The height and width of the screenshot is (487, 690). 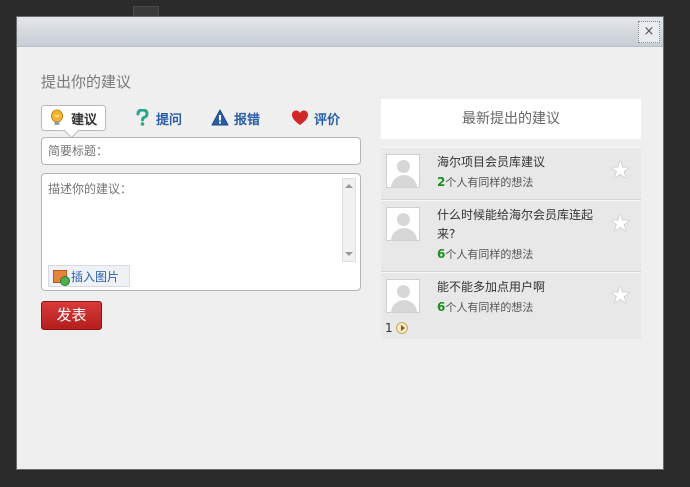 What do you see at coordinates (519, 287) in the screenshot?
I see `suggestion-title-link: 能不能多加点用户啊` at bounding box center [519, 287].